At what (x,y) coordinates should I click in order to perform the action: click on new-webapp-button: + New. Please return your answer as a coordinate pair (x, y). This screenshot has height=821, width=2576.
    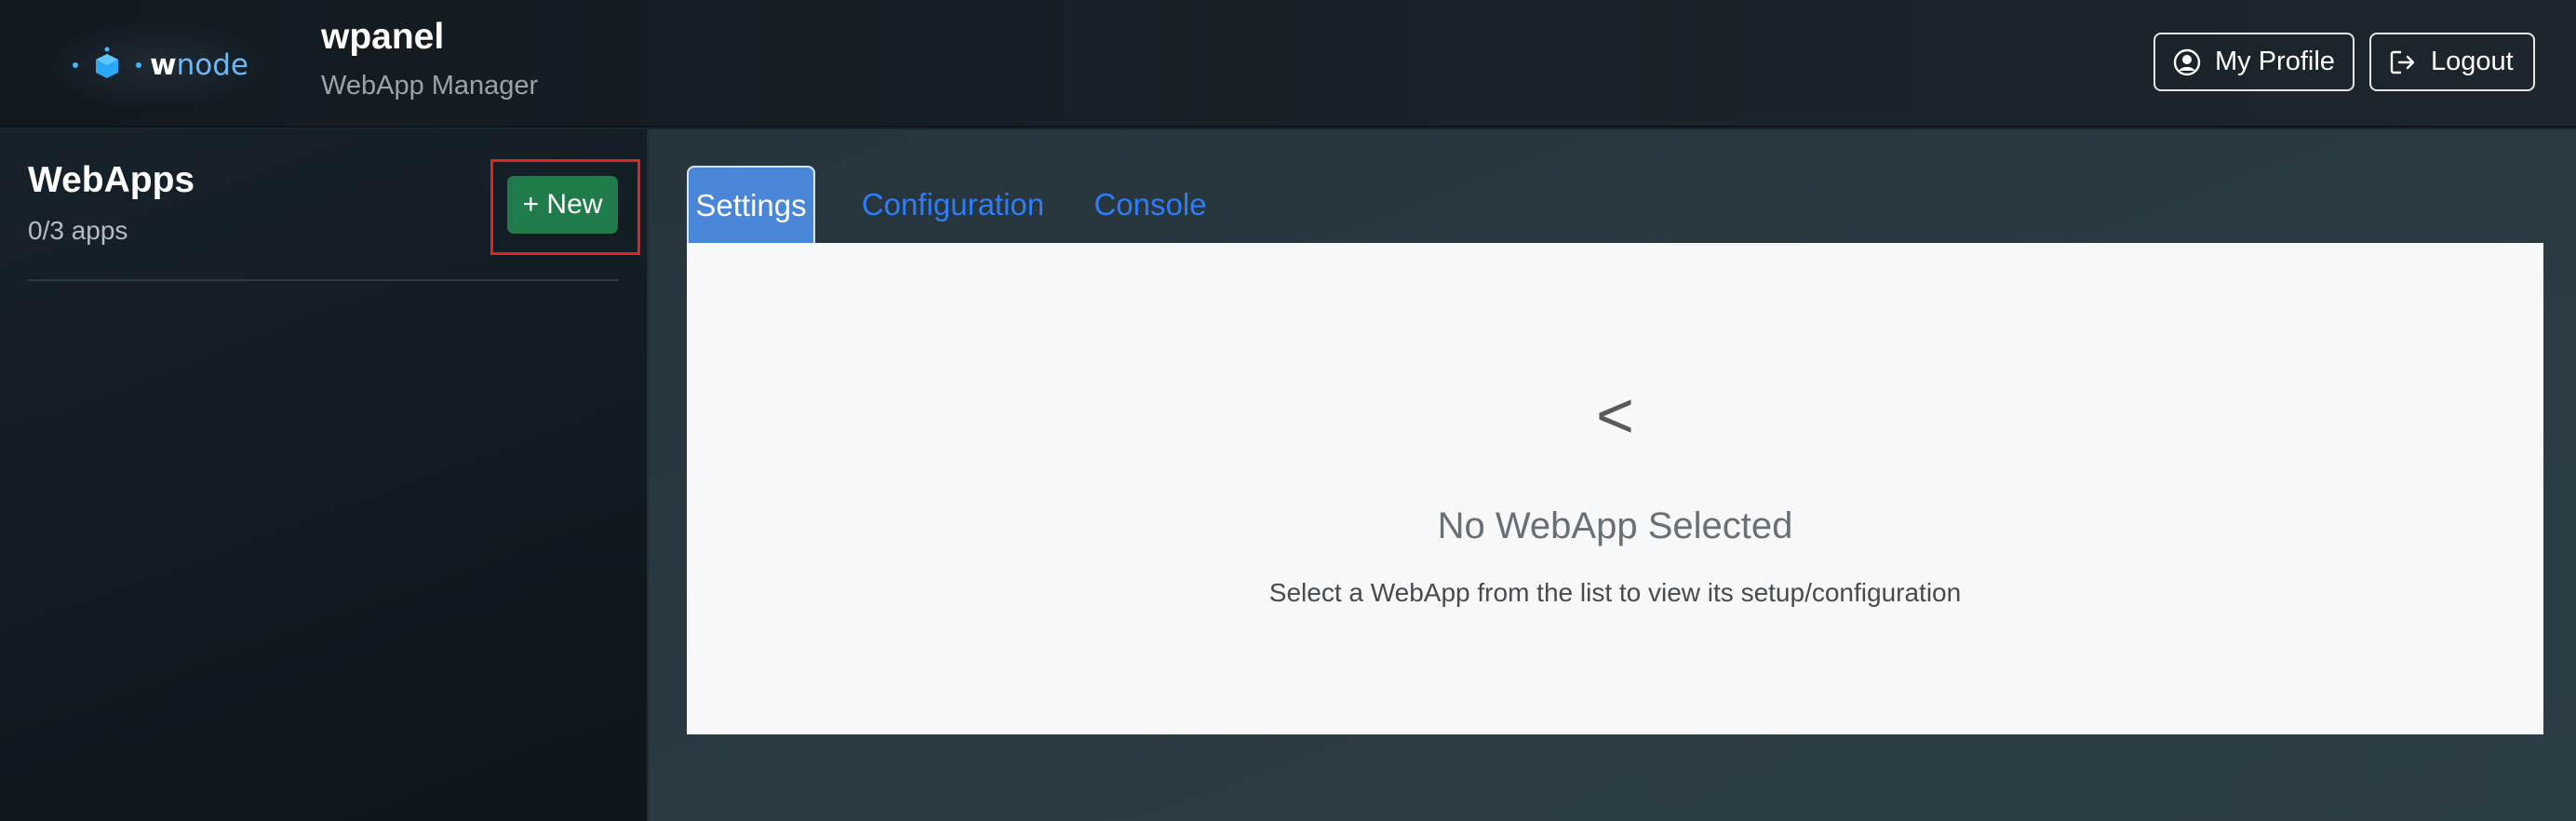
    Looking at the image, I should click on (562, 205).